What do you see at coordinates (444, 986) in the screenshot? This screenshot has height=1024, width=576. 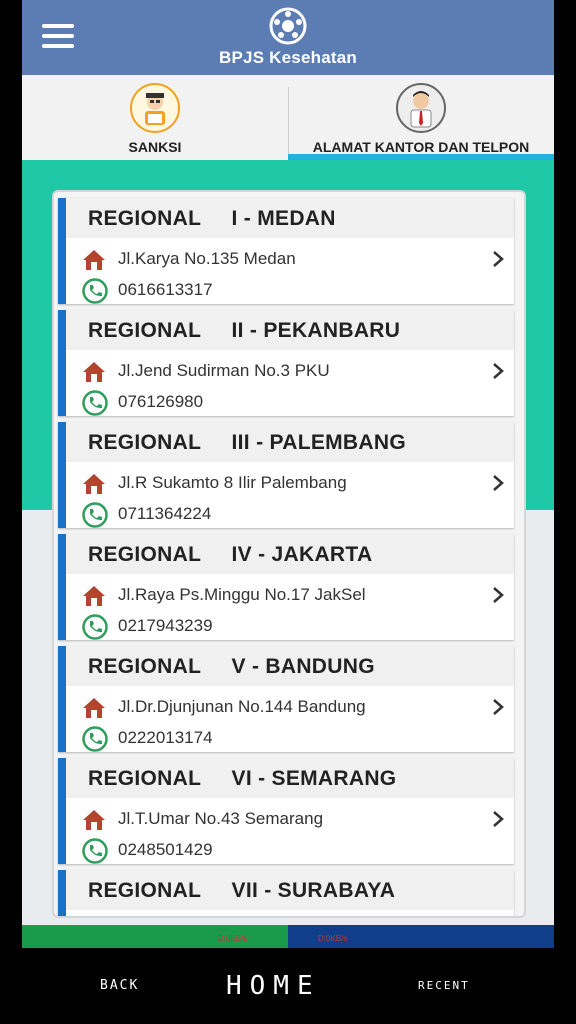 I see `recent-apps-button: RECENT` at bounding box center [444, 986].